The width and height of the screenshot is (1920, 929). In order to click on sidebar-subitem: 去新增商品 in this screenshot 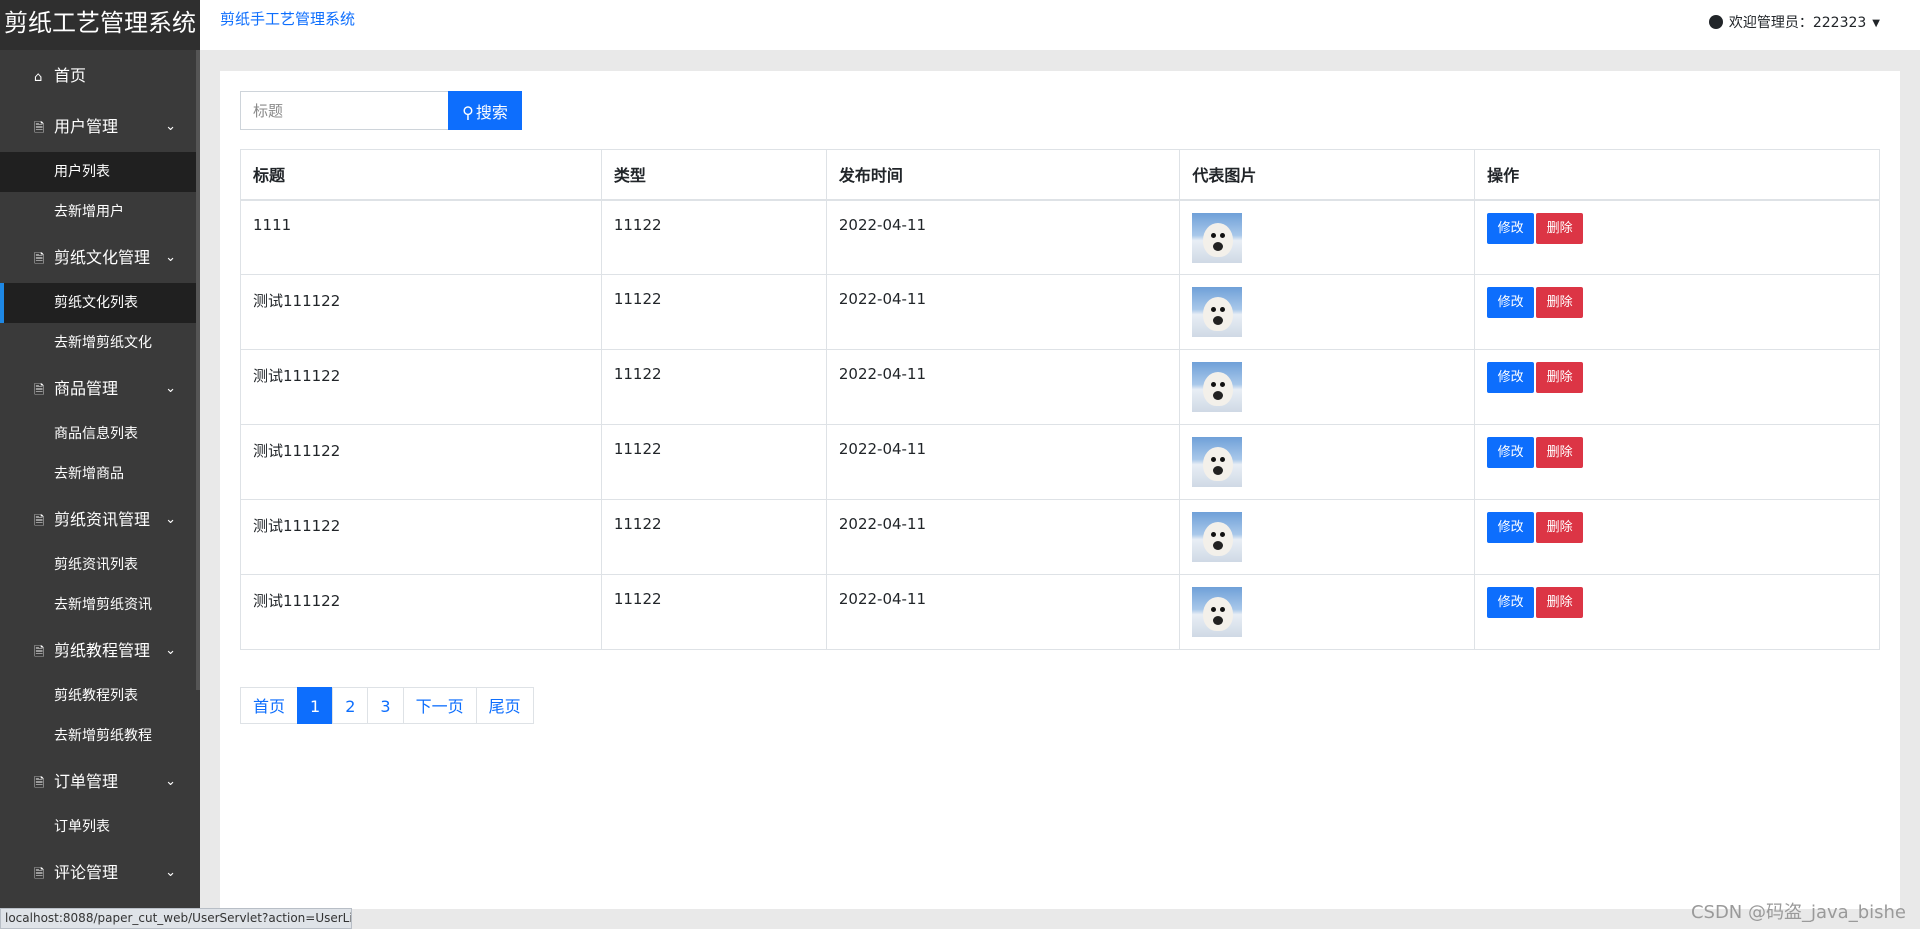, I will do `click(100, 474)`.